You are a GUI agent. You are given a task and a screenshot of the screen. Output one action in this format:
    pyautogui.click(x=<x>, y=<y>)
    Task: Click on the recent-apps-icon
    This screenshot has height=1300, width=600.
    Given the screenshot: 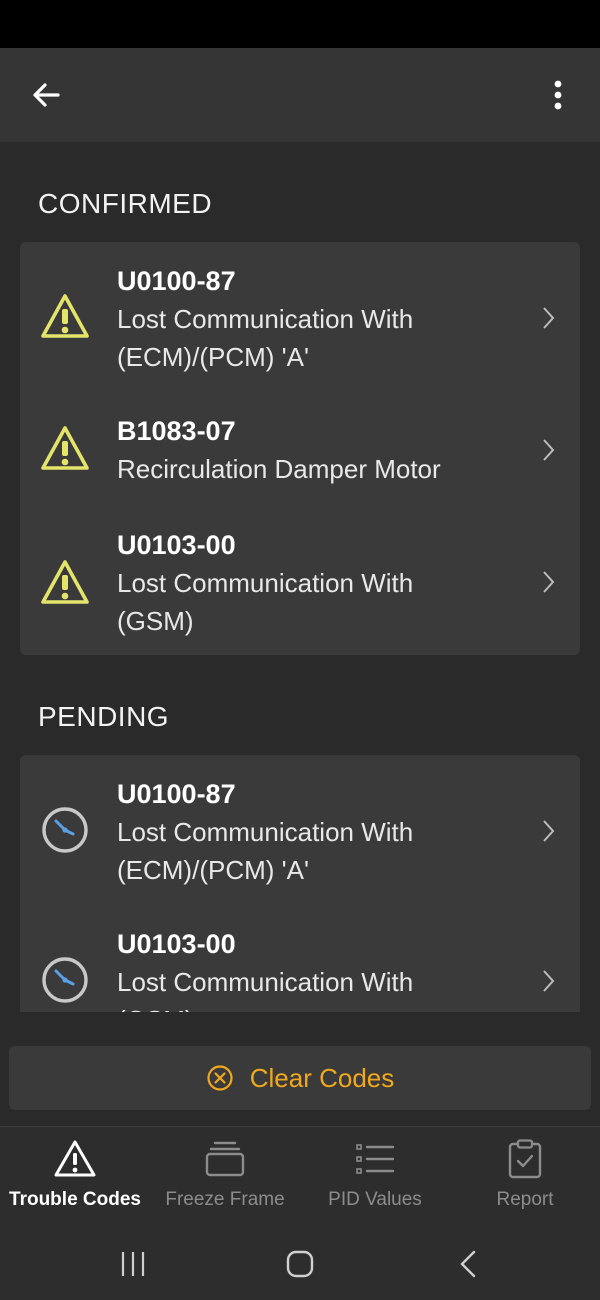 What is the action you would take?
    pyautogui.click(x=133, y=1264)
    